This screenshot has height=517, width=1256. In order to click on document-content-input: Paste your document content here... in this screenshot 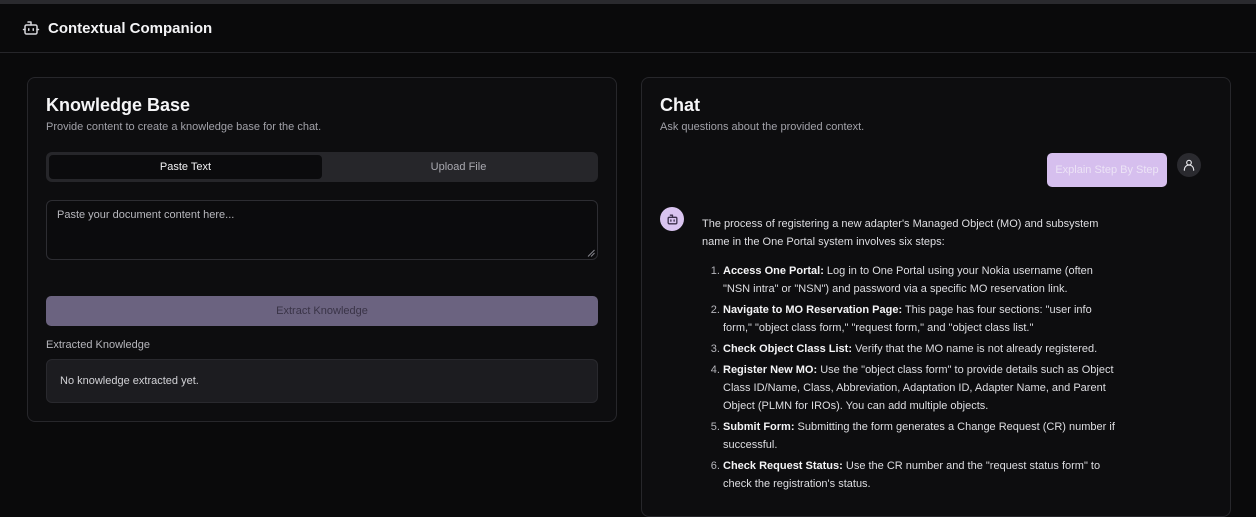, I will do `click(322, 230)`.